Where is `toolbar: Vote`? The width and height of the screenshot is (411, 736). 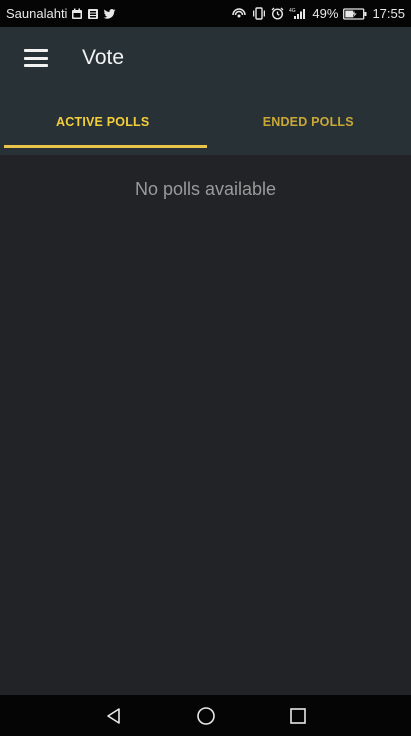 toolbar: Vote is located at coordinates (205, 58).